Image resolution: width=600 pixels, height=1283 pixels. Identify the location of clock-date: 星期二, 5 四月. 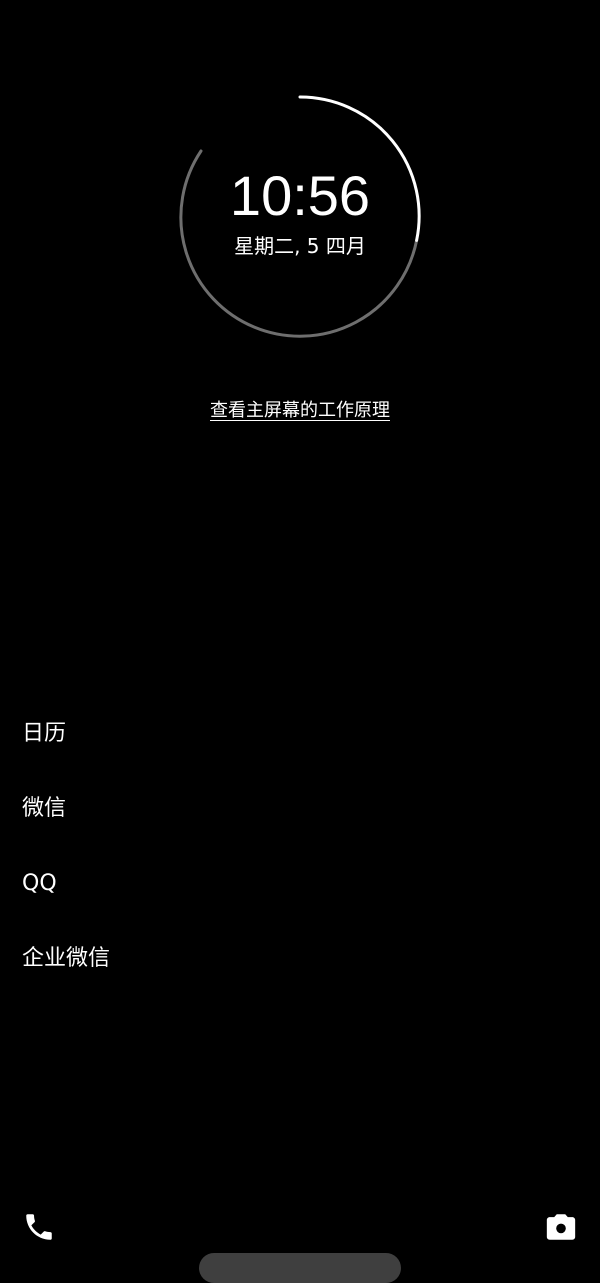
(300, 246).